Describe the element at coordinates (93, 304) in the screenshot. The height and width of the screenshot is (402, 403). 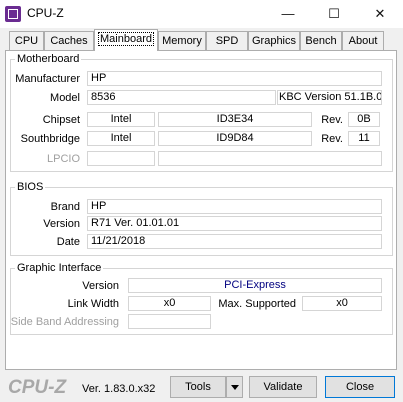
I see `link-width-label: Link Width` at that location.